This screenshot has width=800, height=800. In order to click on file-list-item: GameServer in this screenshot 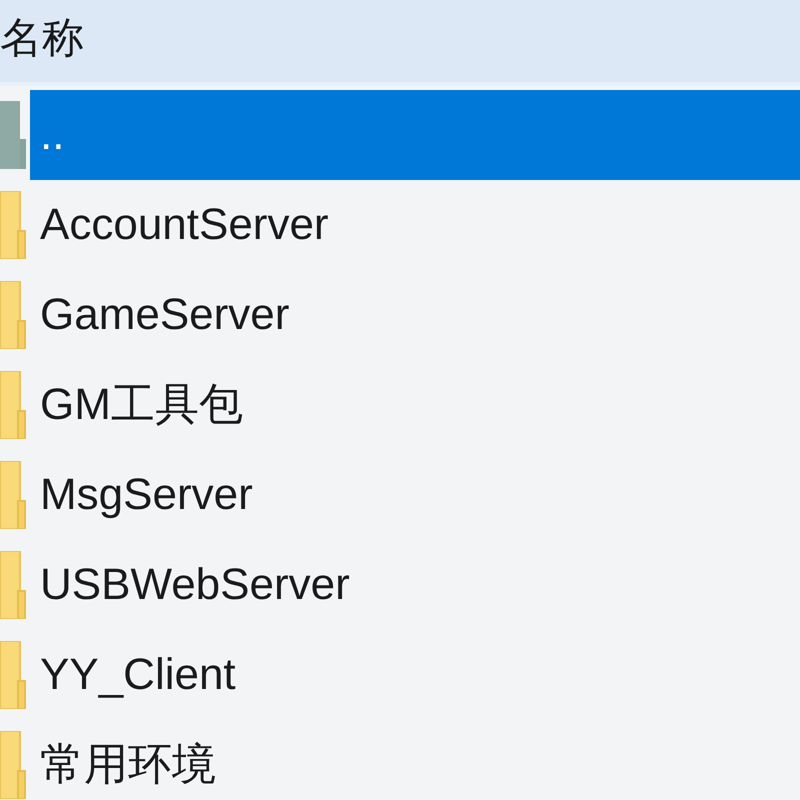, I will do `click(415, 315)`.